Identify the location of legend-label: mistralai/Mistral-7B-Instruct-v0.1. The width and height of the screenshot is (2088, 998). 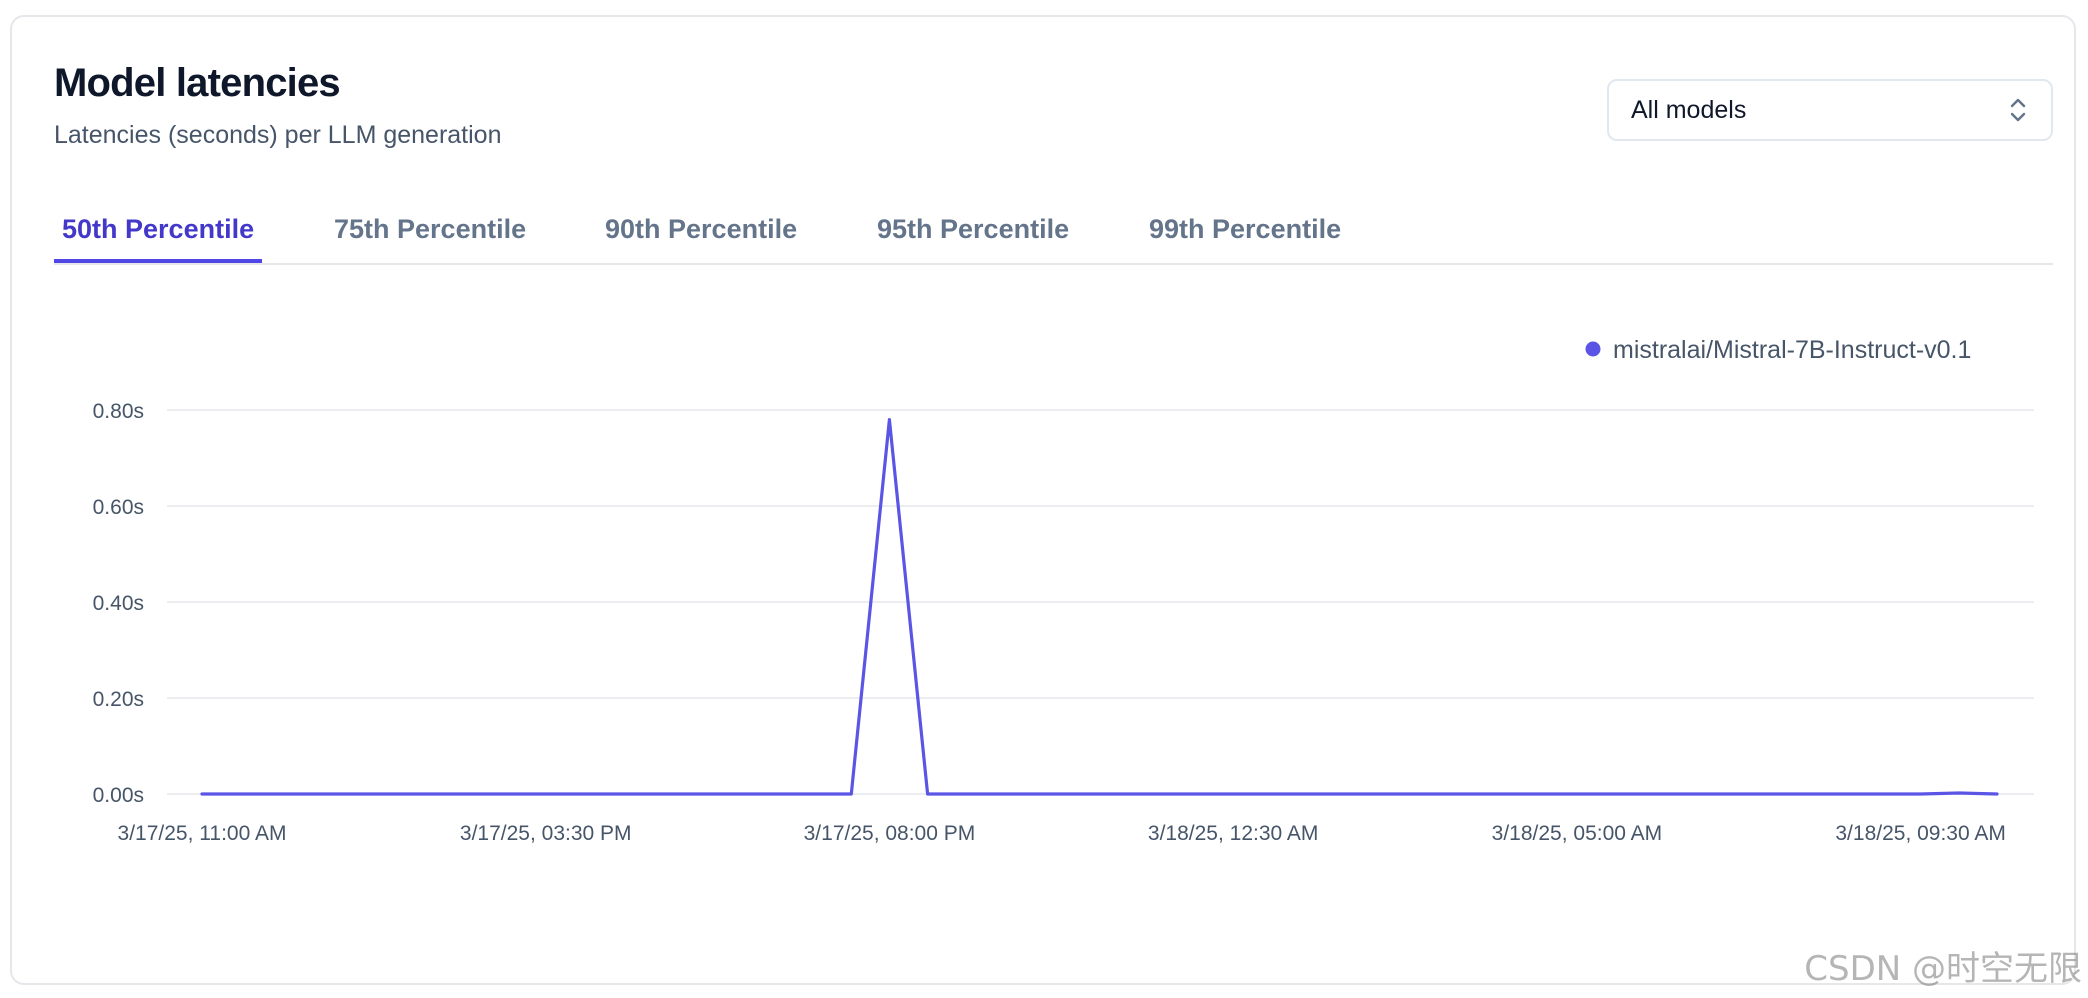
(1792, 350).